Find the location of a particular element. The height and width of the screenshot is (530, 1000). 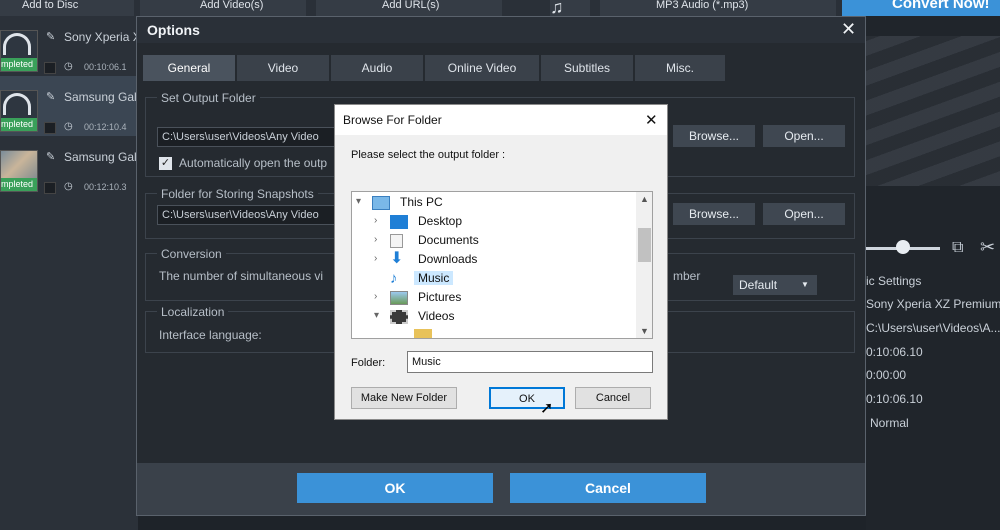

simultaneous-conversions-label: The number of simultaneous vi is located at coordinates (241, 276).